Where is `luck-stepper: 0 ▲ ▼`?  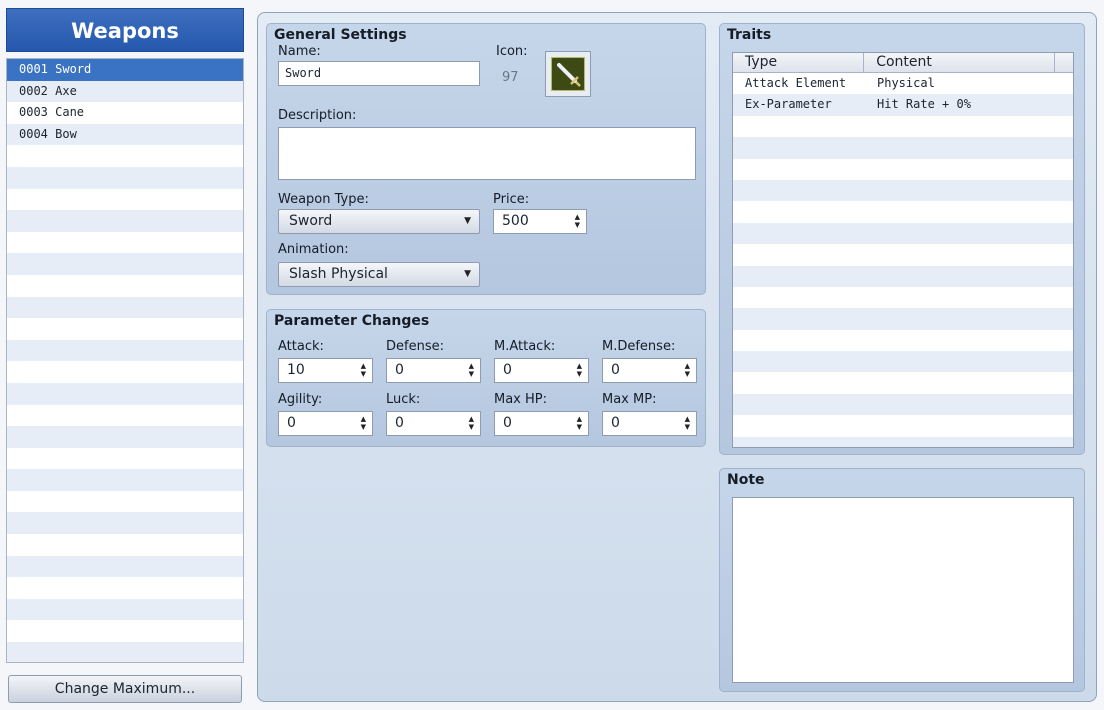 luck-stepper: 0 ▲ ▼ is located at coordinates (433, 423).